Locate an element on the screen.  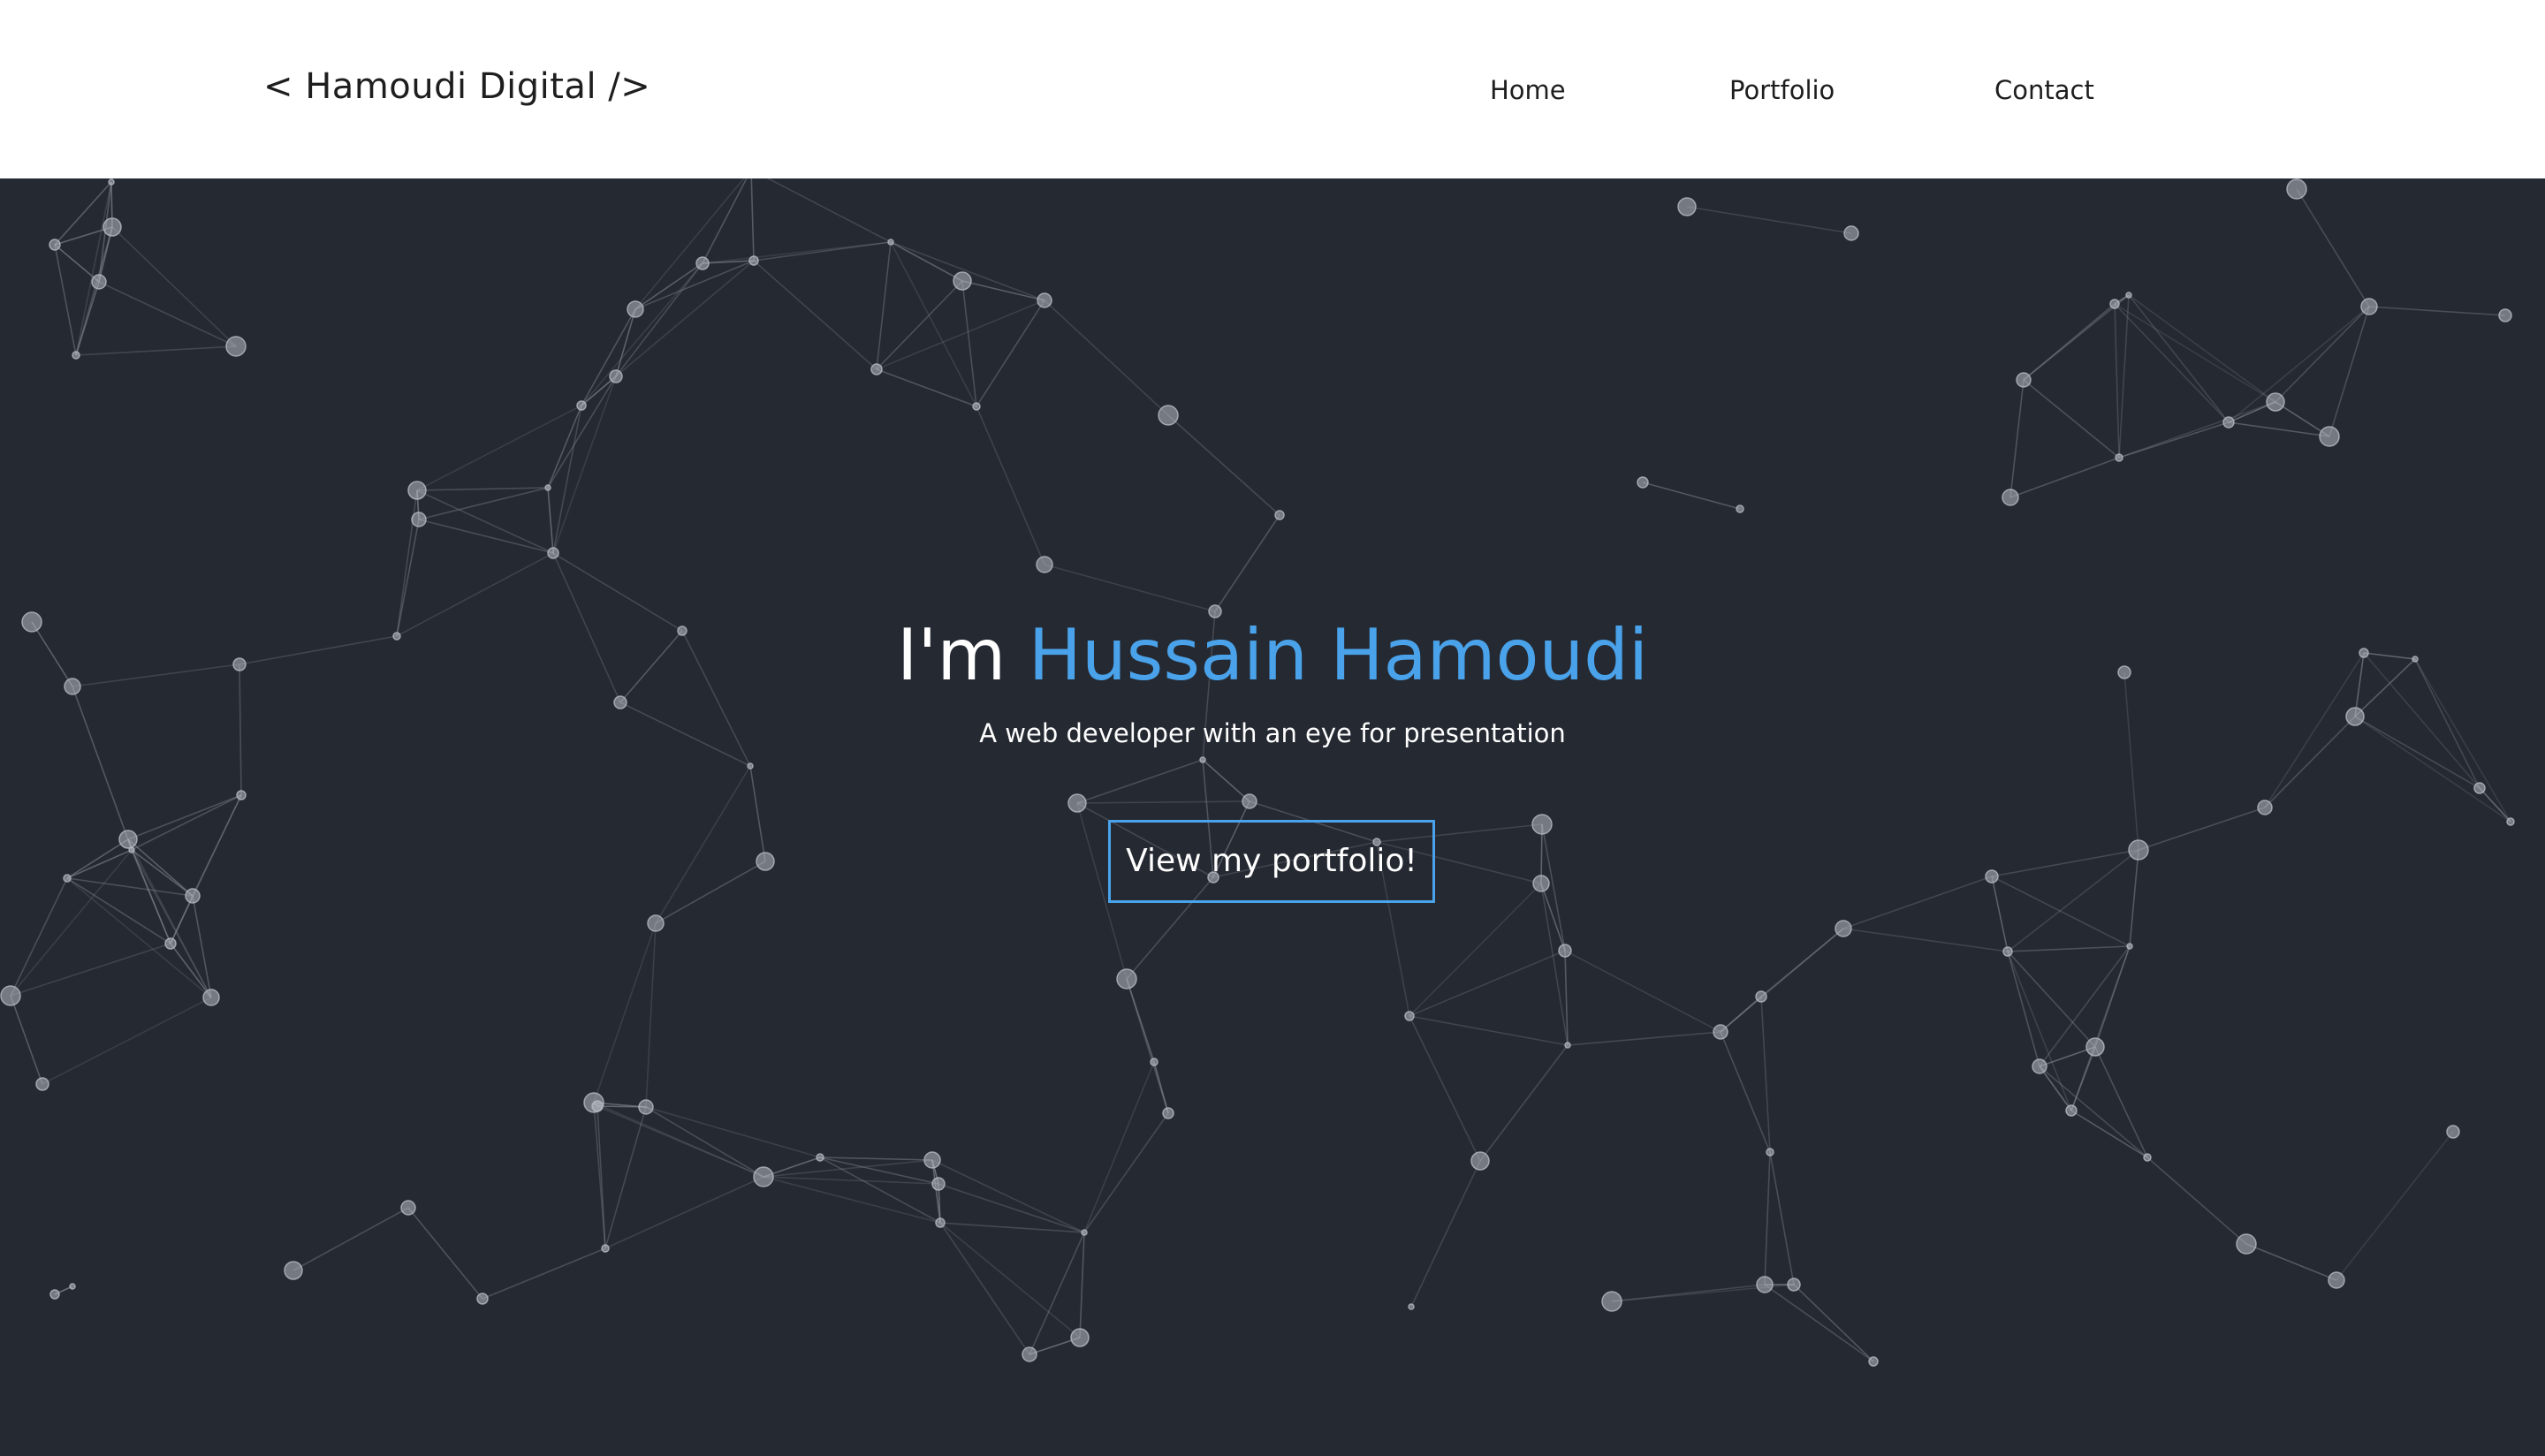
nav-link-contact: Contact is located at coordinates (2044, 90).